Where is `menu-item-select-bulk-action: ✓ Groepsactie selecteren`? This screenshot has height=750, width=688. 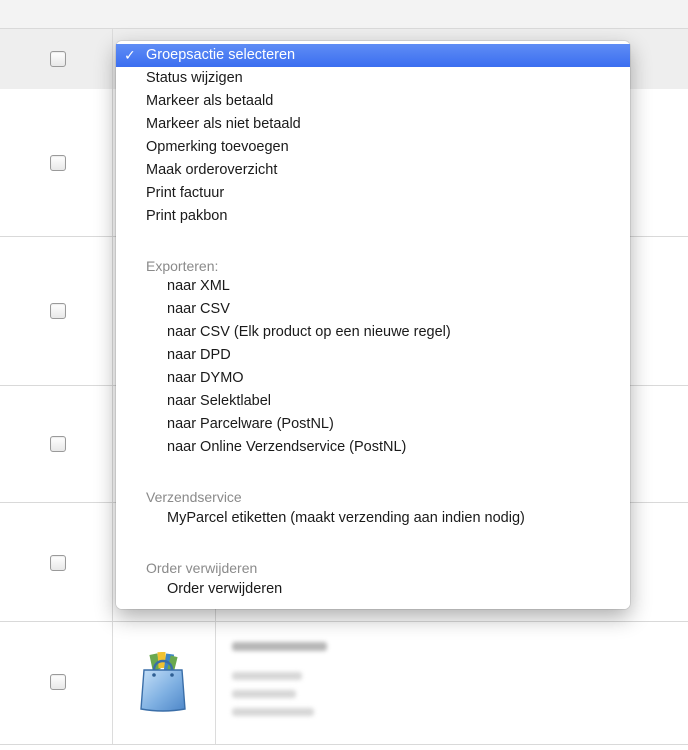
menu-item-select-bulk-action: ✓ Groepsactie selecteren is located at coordinates (373, 55).